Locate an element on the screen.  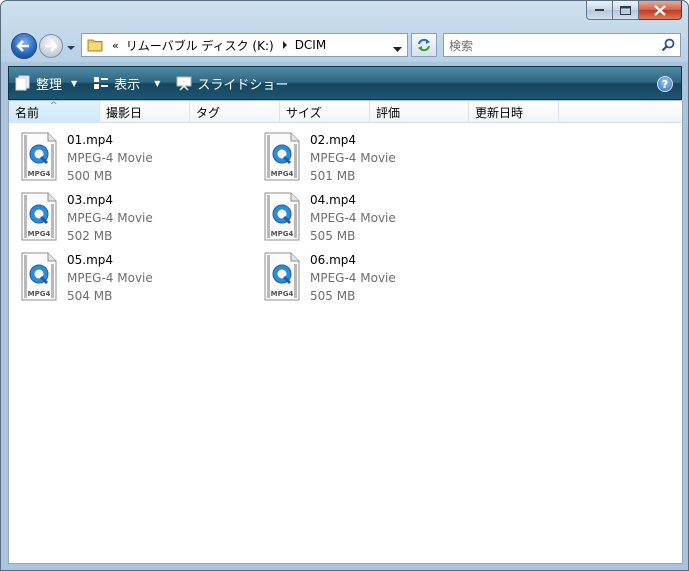
breadcrumb-separator-icon is located at coordinates (285, 45).